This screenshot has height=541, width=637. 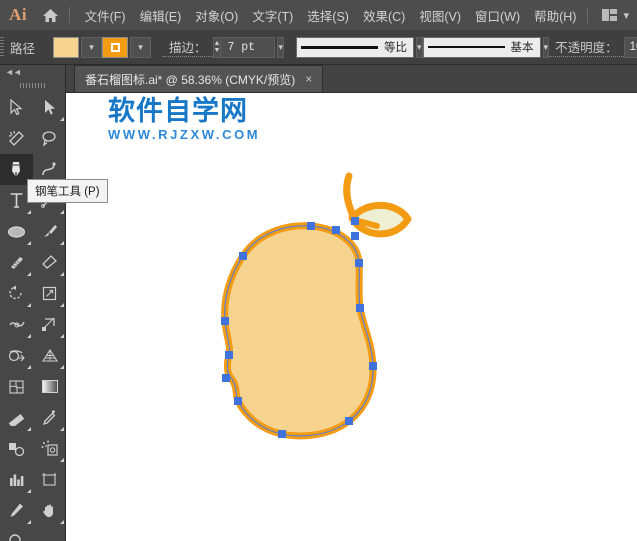 What do you see at coordinates (49, 533) in the screenshot?
I see `tool-grid-spacer` at bounding box center [49, 533].